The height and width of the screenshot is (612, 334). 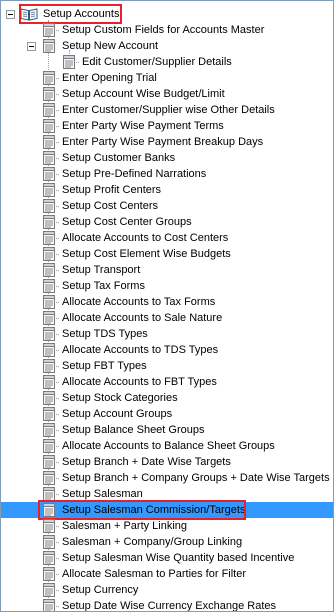 I want to click on tree-node: Setup TDS Types, so click(x=167, y=334).